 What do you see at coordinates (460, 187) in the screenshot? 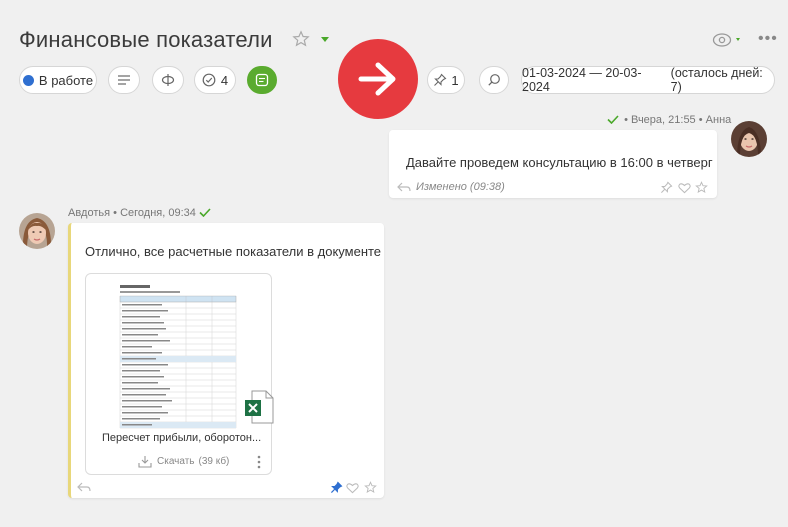
I see `edited-label: Изменено (09:38)` at bounding box center [460, 187].